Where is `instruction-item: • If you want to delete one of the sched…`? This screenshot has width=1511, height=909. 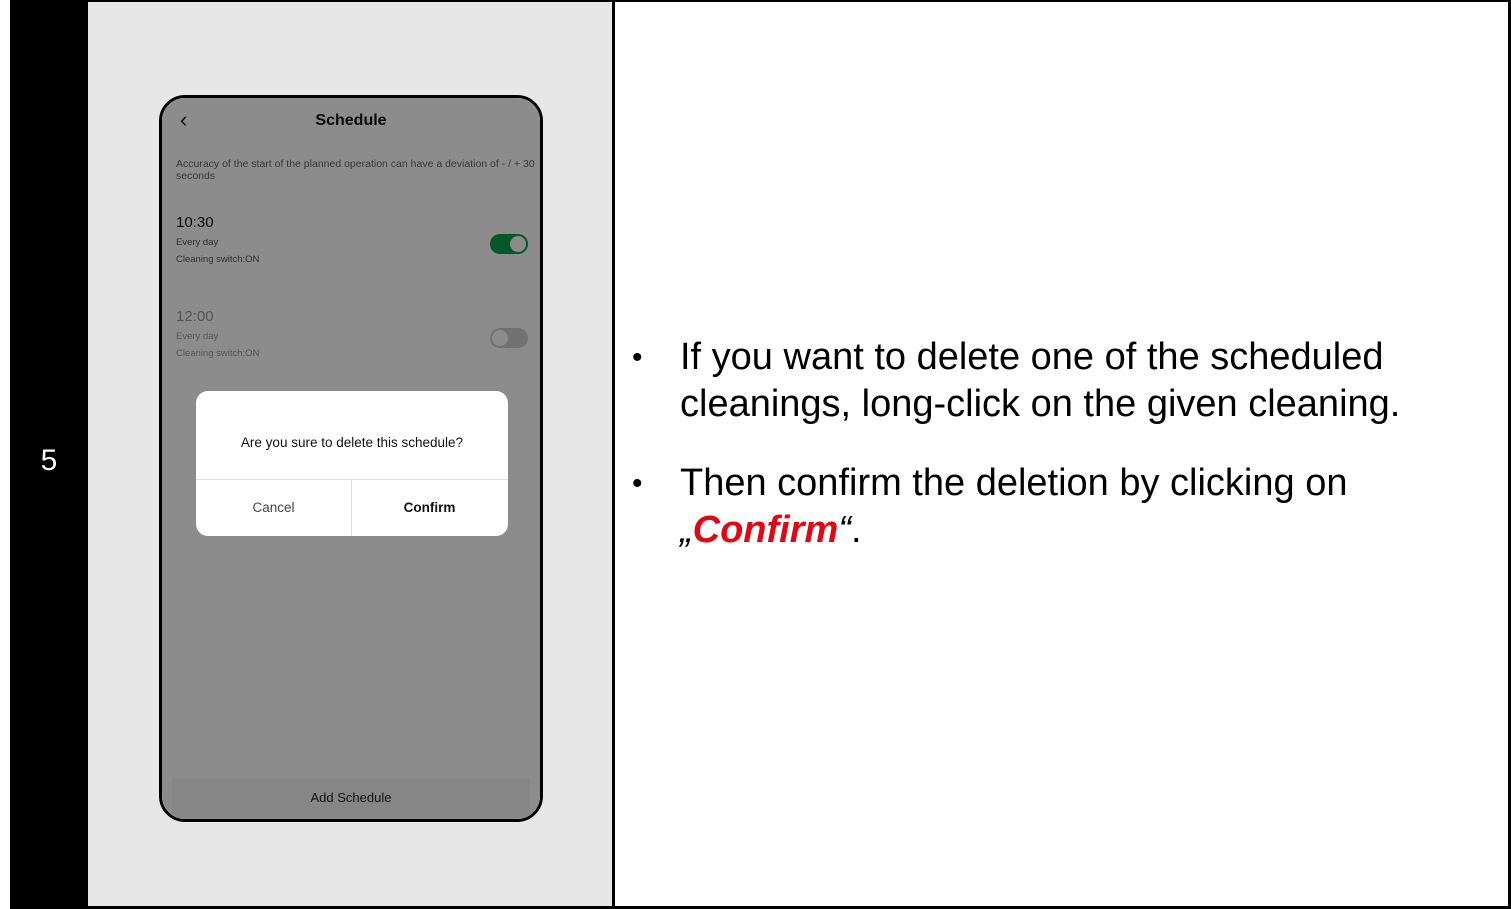 instruction-item: • If you want to delete one of the sched… is located at coordinates (1064, 381).